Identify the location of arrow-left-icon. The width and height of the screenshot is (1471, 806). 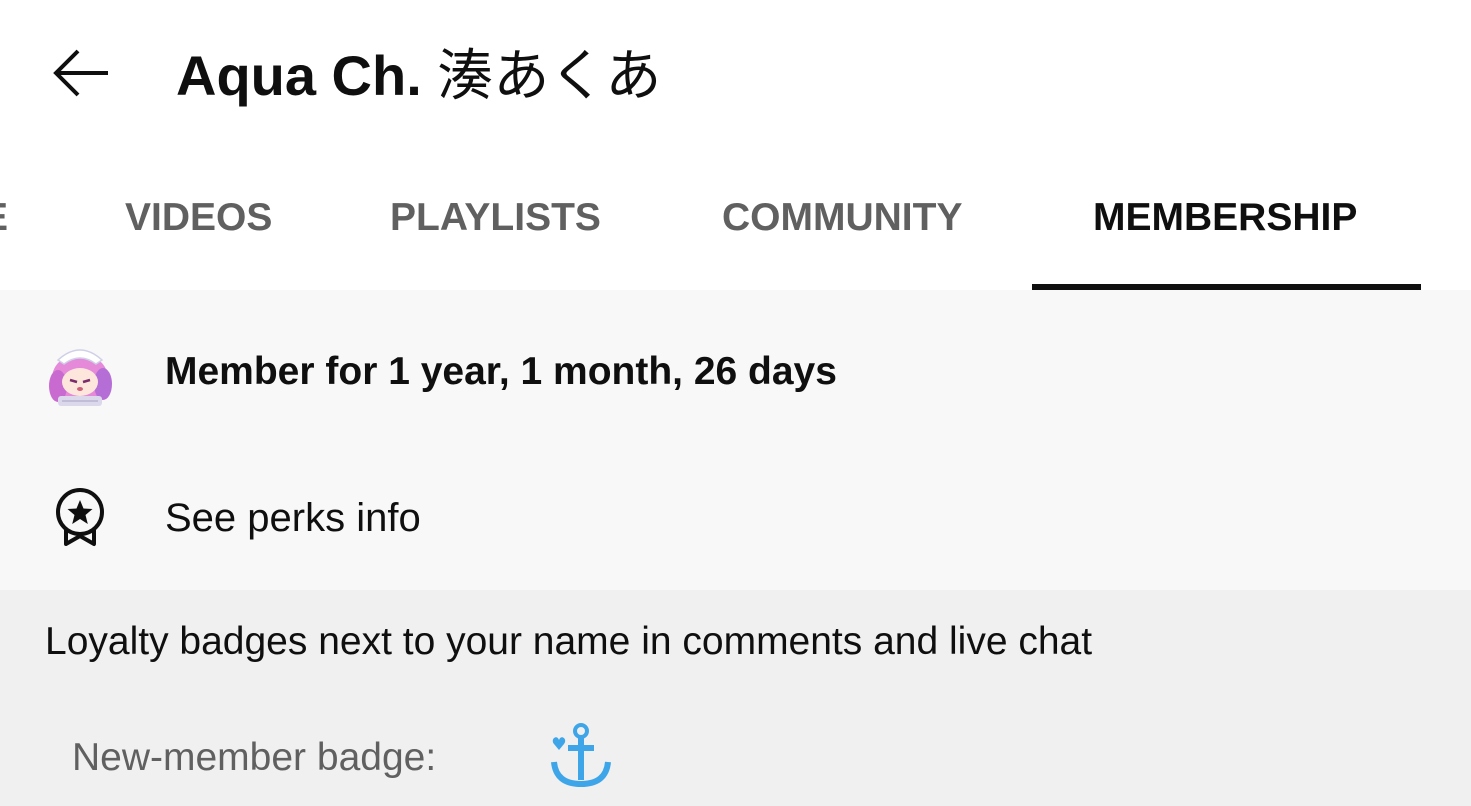
(80, 73).